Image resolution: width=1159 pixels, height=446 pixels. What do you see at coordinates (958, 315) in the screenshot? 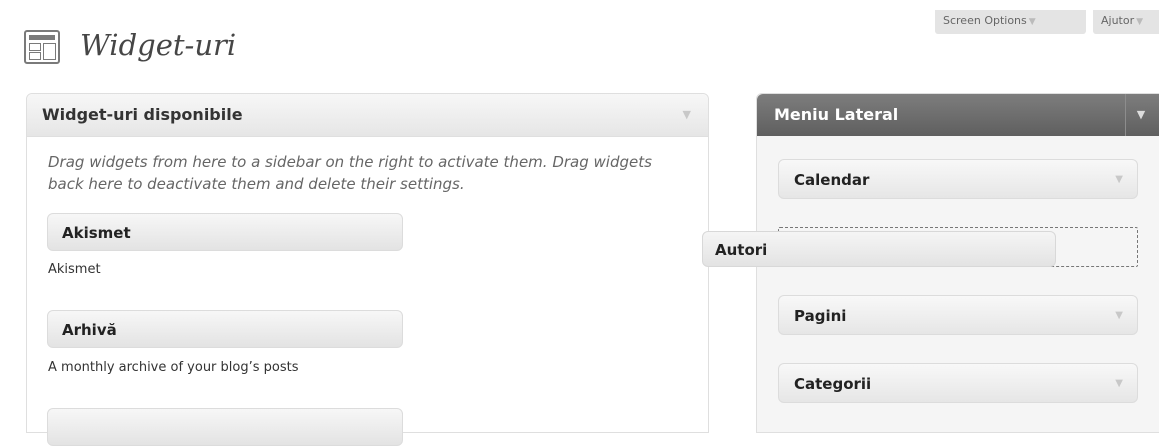
I see `sidebar-widget-pagini: Pagini ▼` at bounding box center [958, 315].